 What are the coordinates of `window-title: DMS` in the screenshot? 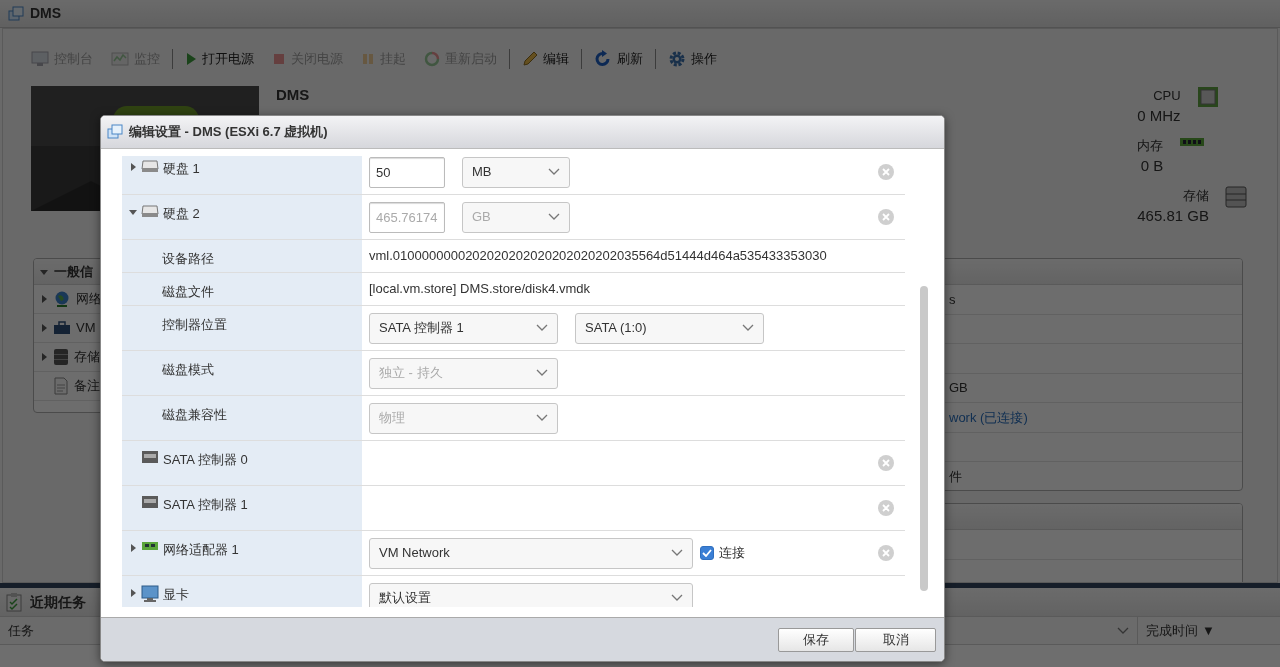 It's located at (46, 13).